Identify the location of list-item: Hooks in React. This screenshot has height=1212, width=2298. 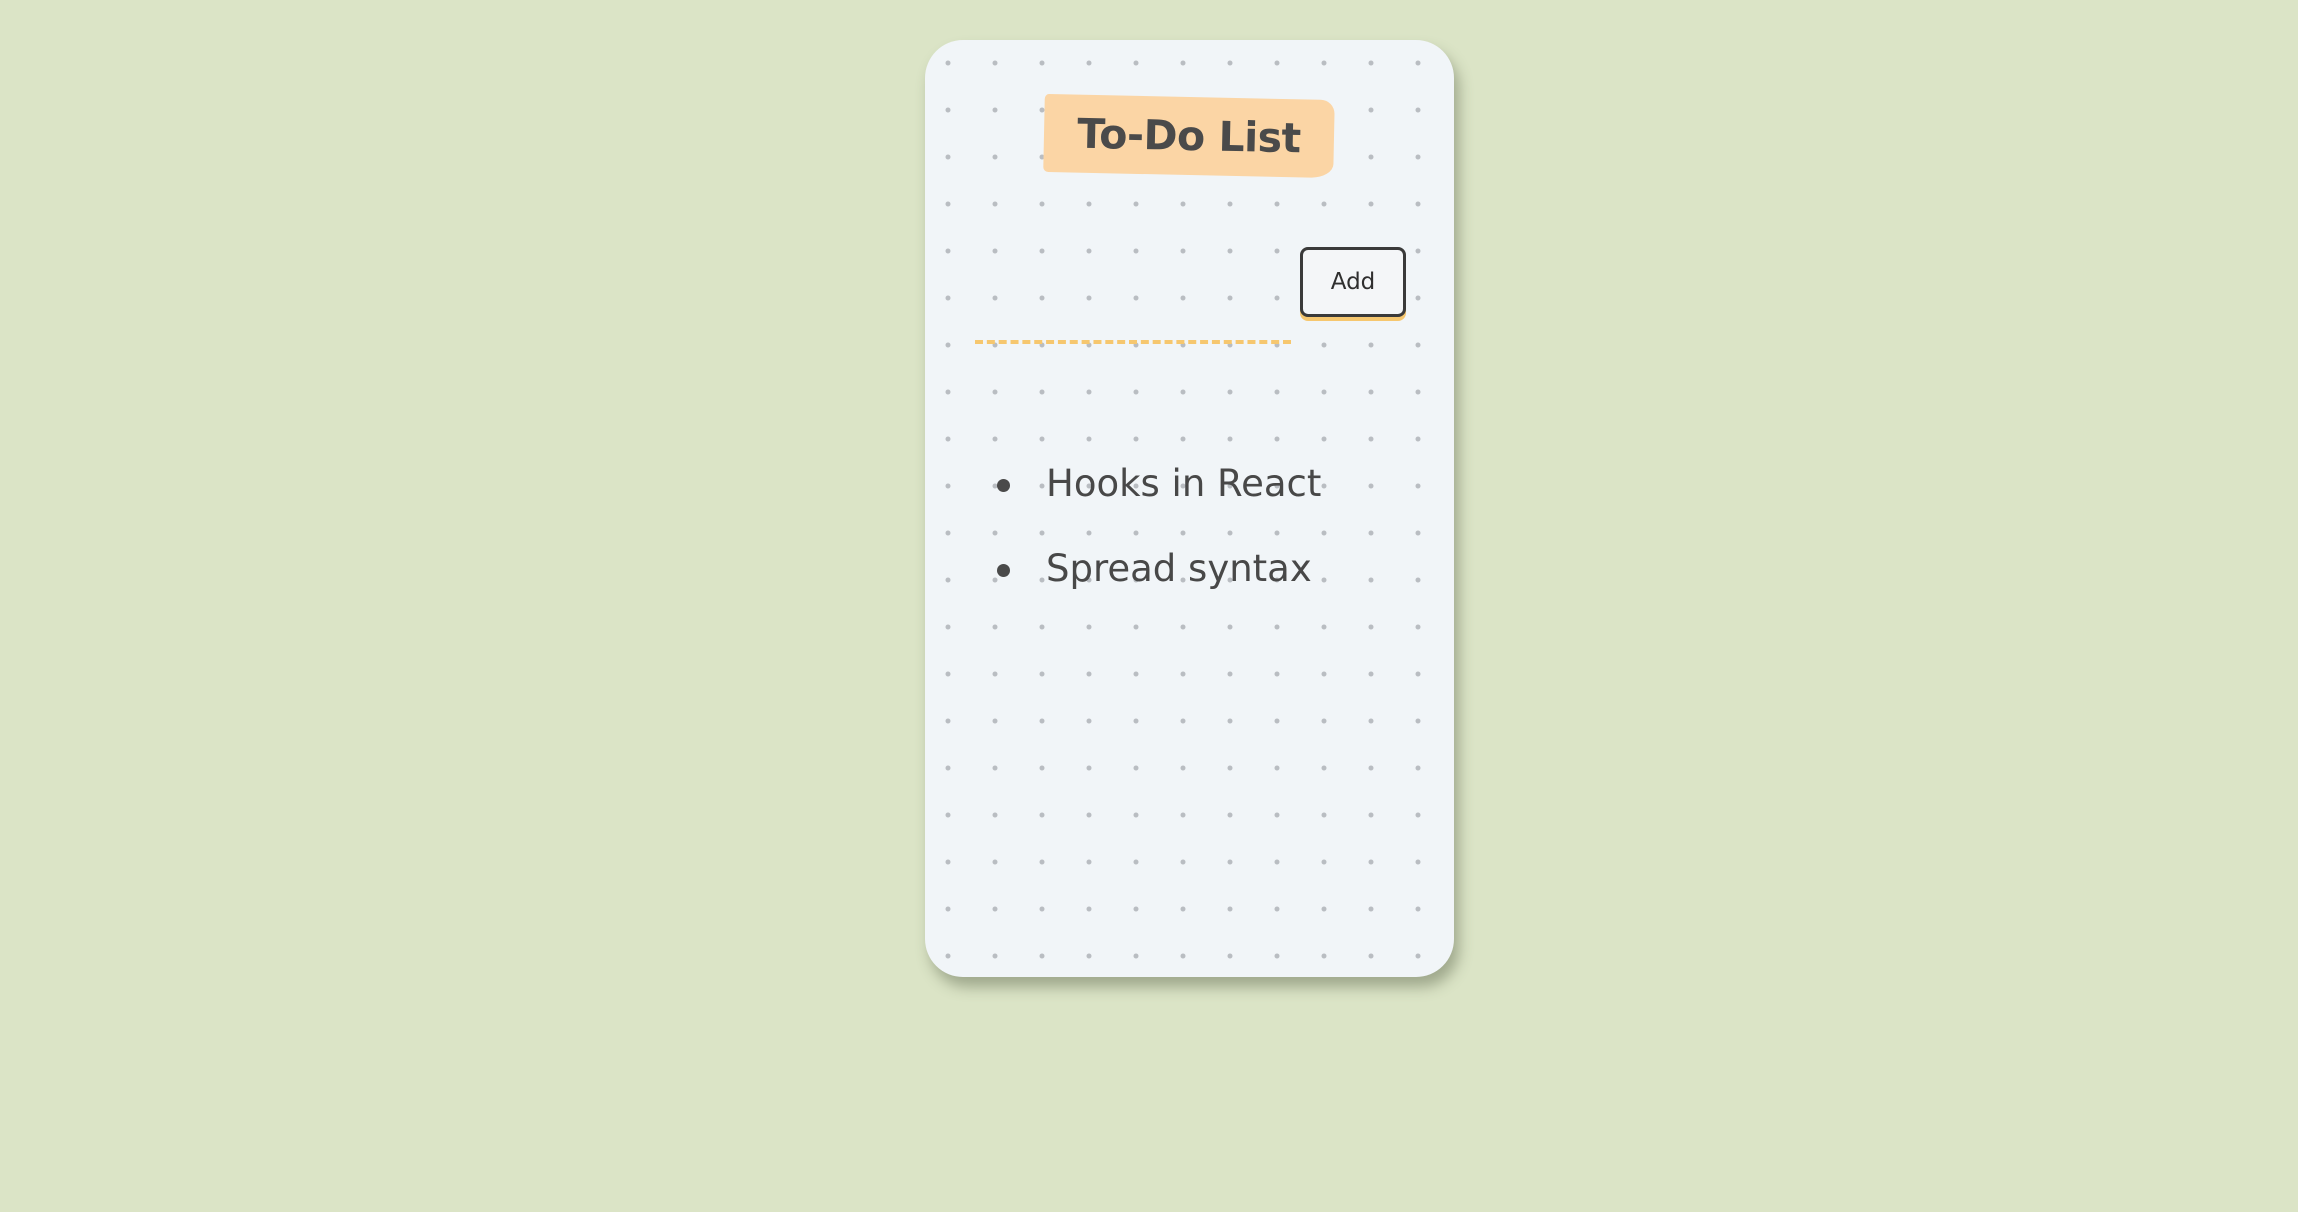
(1155, 484).